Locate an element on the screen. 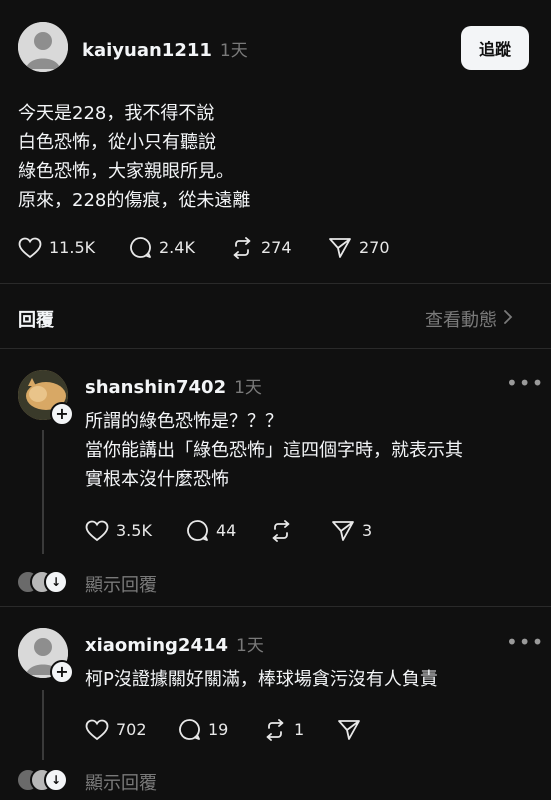  reply-line: 所謂的綠色恐怖是？？？ is located at coordinates (184, 421).